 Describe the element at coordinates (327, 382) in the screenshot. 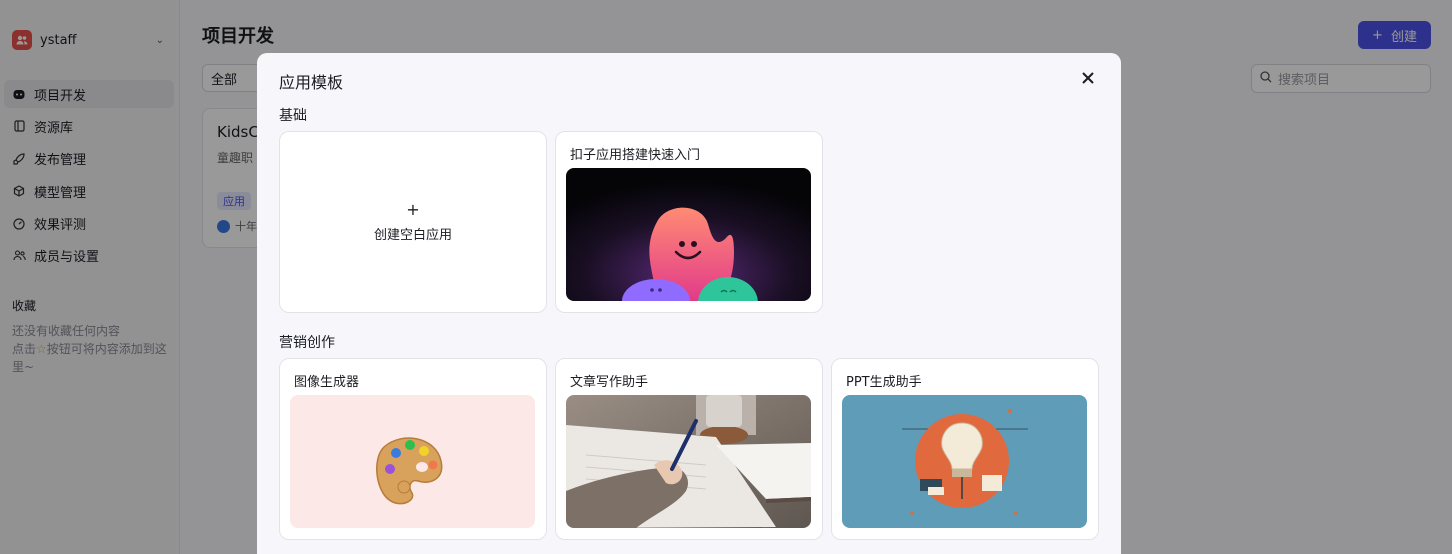

I see `template-title: 图像生成器` at that location.